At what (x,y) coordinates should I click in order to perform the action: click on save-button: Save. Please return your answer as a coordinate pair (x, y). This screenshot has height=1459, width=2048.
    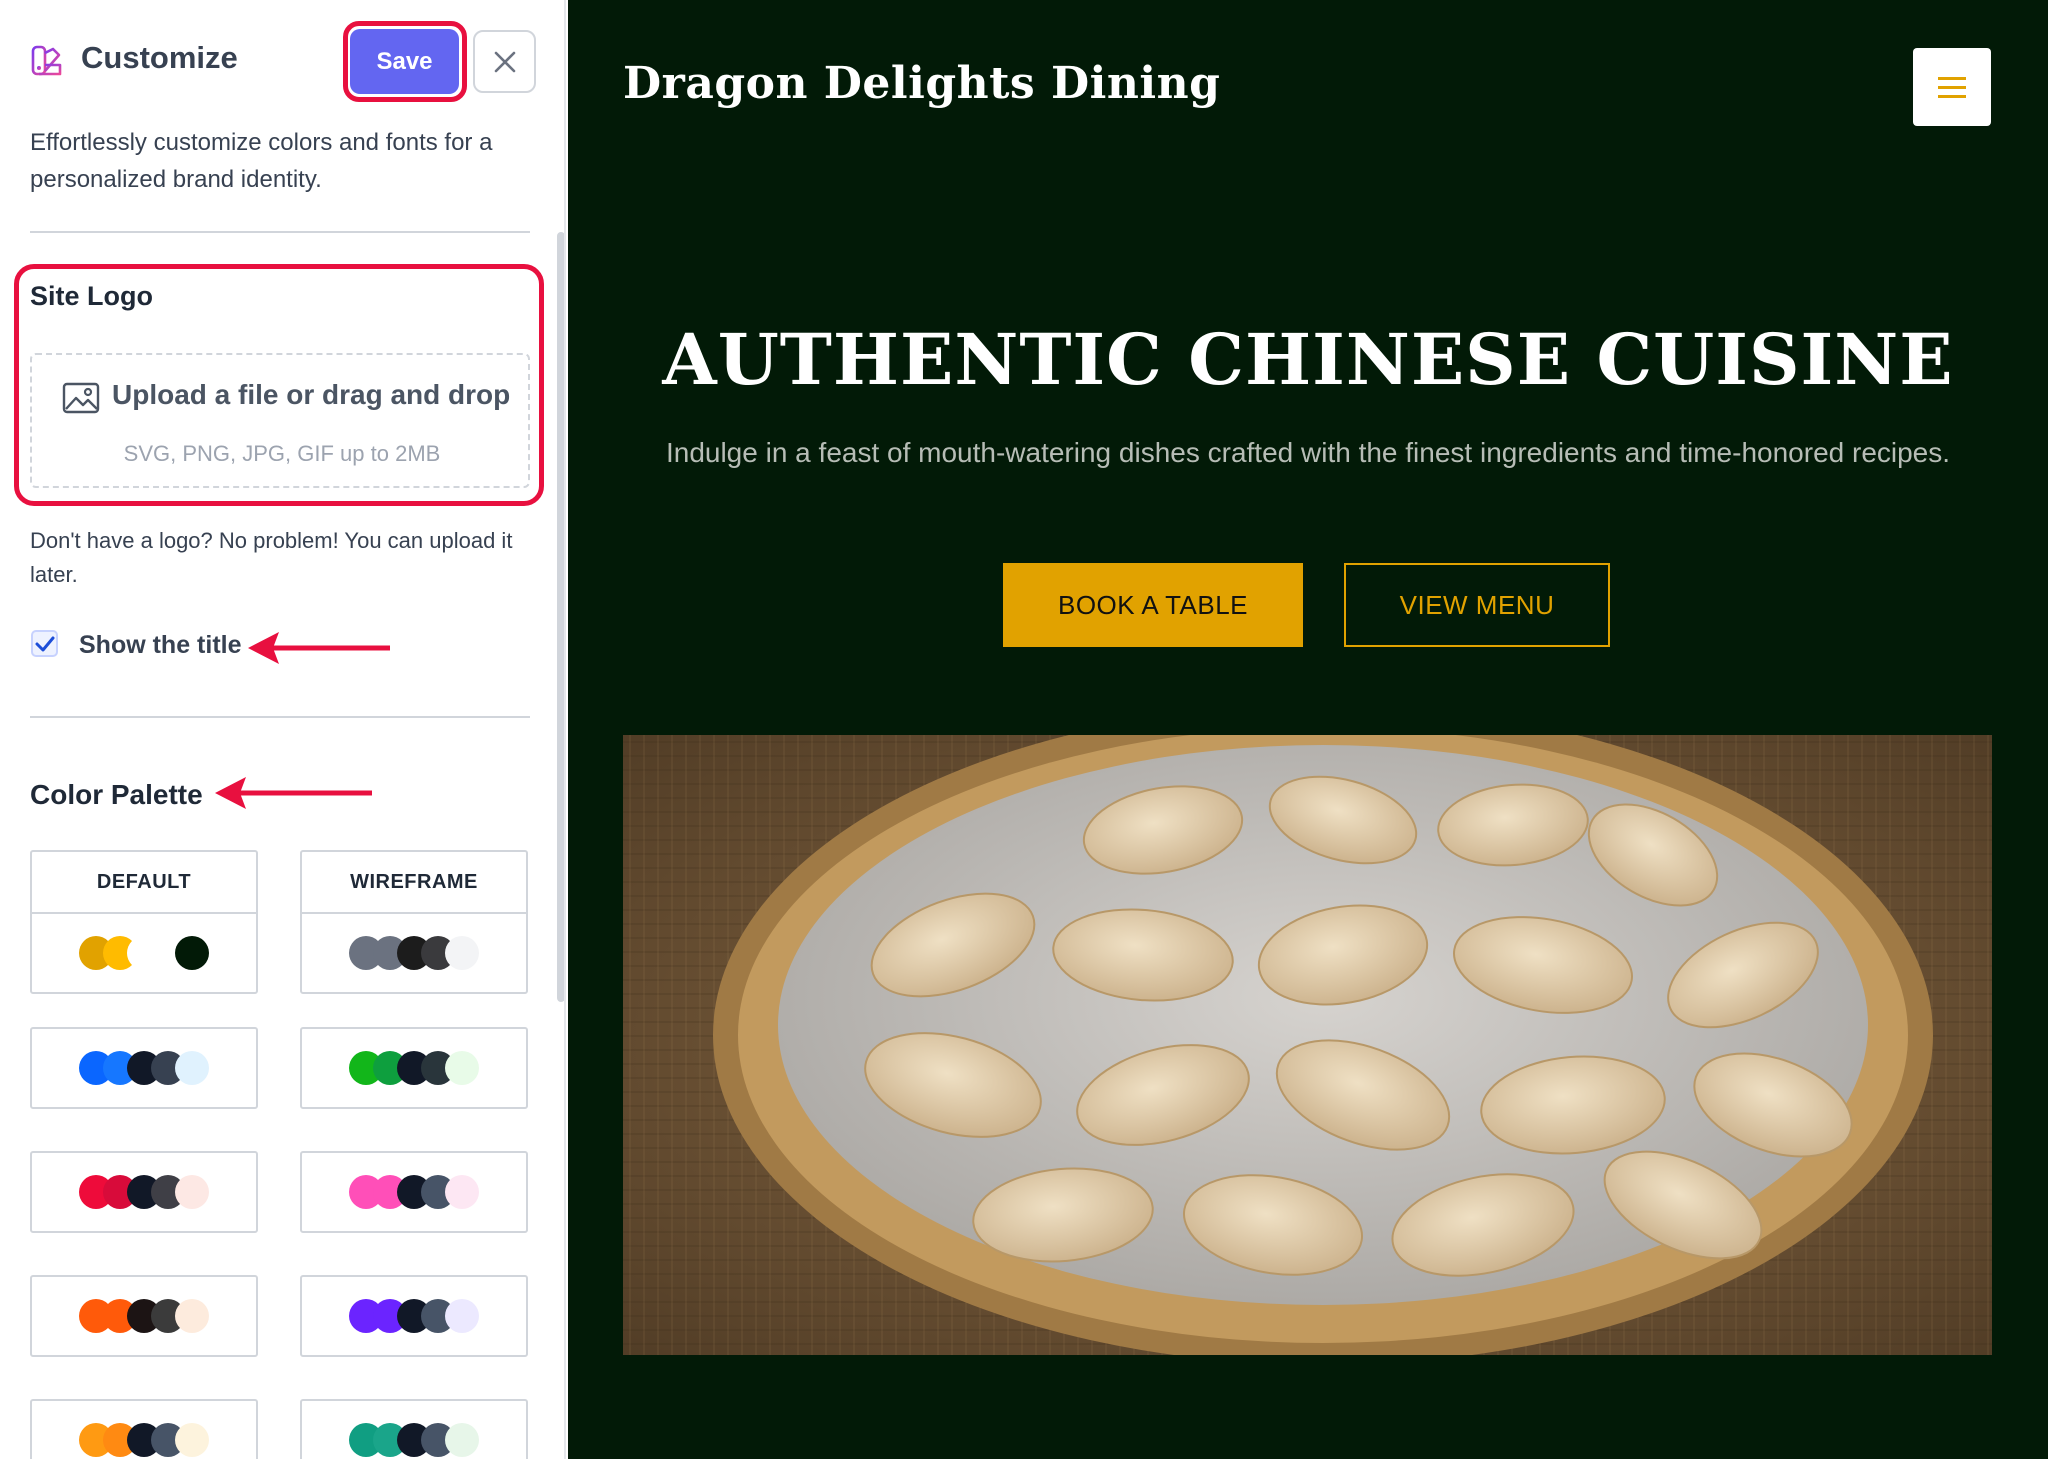
    Looking at the image, I should click on (404, 61).